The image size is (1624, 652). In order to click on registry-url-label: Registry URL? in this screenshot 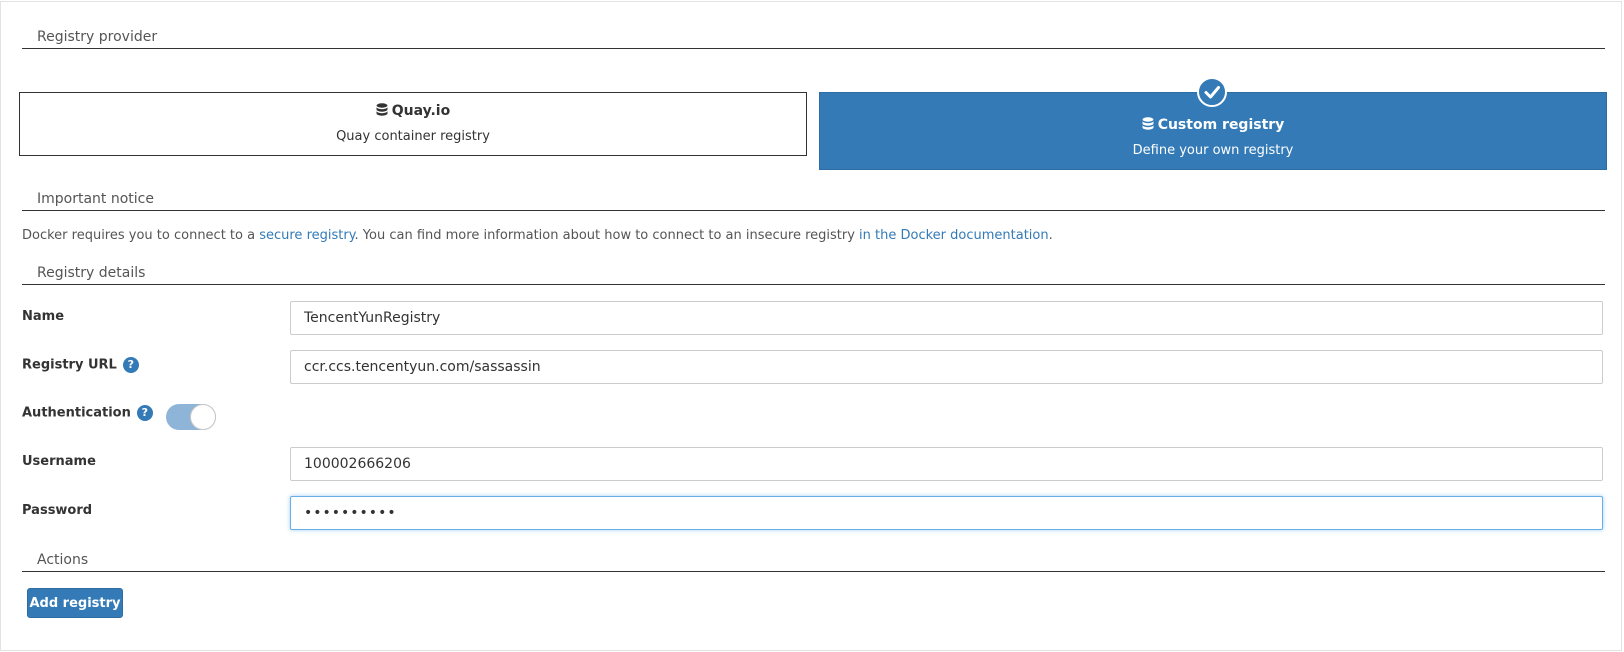, I will do `click(80, 365)`.